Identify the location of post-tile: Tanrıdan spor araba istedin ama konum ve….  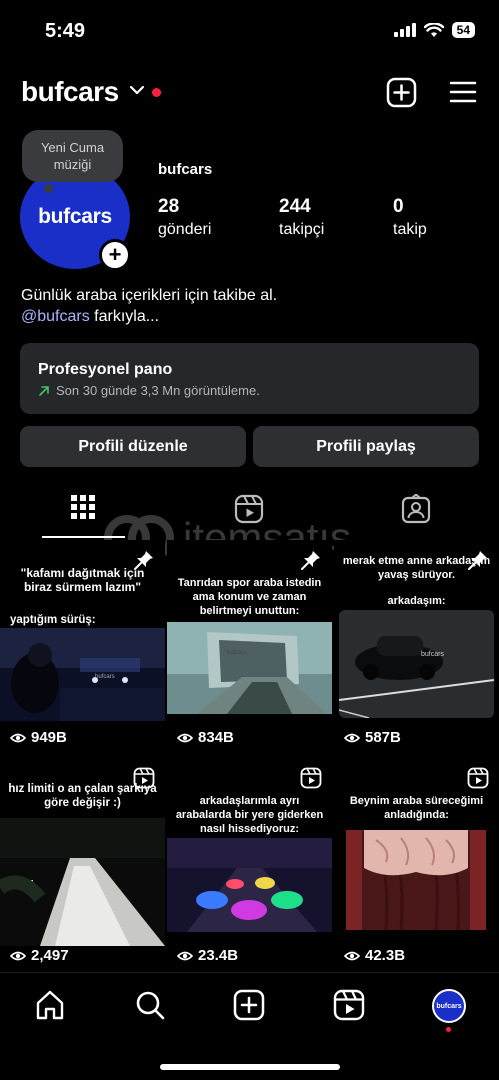
(249, 647).